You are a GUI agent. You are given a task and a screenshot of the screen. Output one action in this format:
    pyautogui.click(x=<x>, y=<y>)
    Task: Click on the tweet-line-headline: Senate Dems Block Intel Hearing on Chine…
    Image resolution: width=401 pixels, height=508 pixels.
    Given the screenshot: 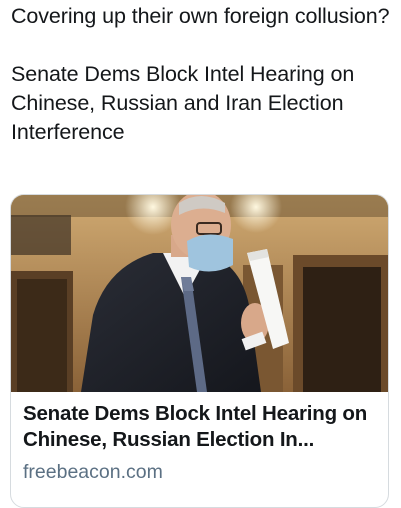 What is the action you would take?
    pyautogui.click(x=183, y=103)
    